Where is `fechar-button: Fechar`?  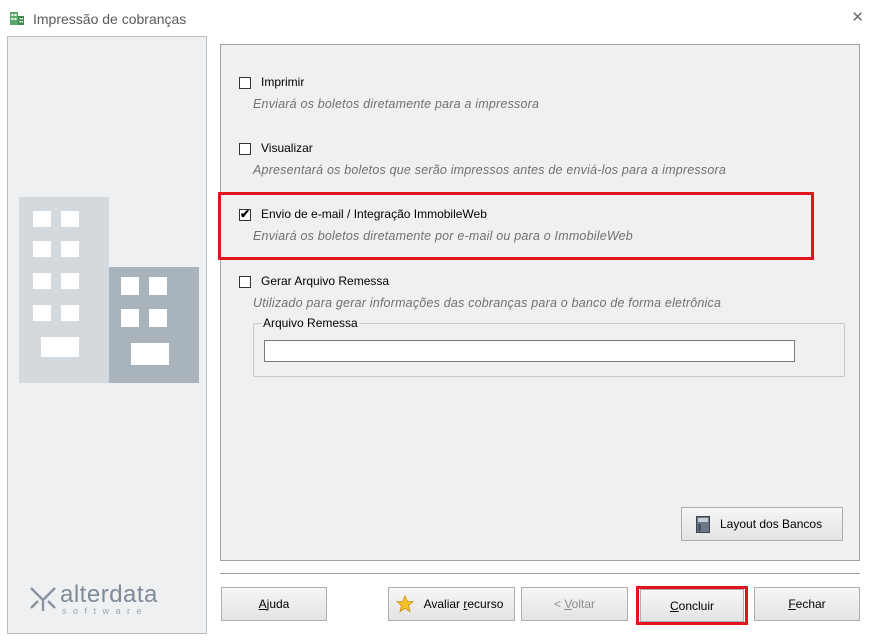
fechar-button: Fechar is located at coordinates (807, 604).